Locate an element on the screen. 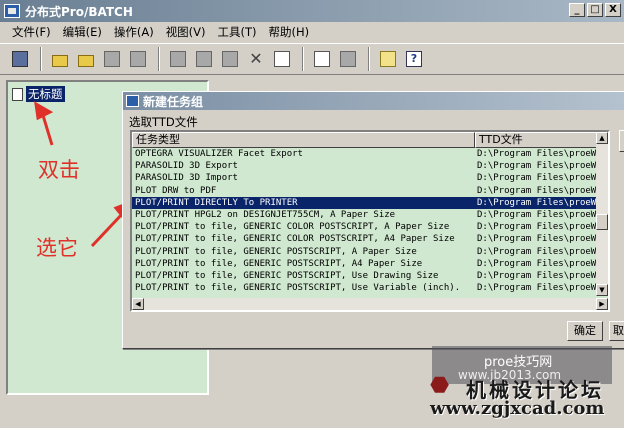  vertical-scrollbar: ▲ ▼ is located at coordinates (602, 214).